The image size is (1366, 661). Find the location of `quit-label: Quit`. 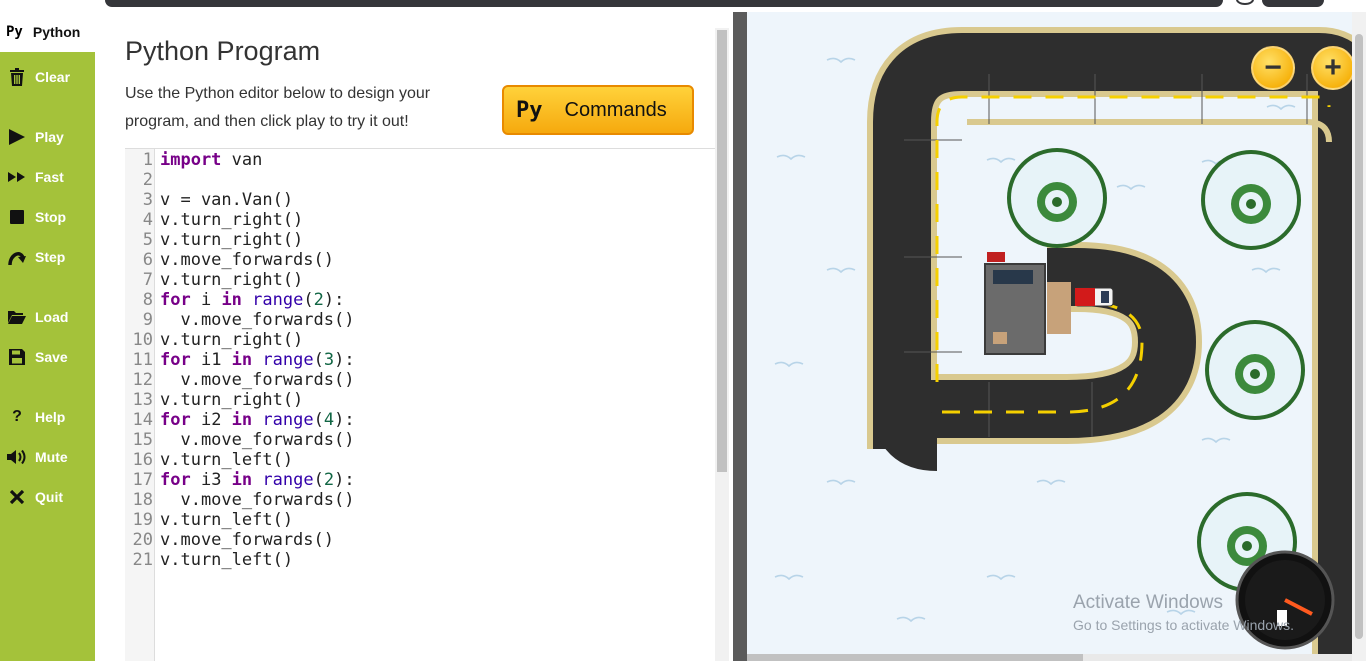

quit-label: Quit is located at coordinates (49, 497).